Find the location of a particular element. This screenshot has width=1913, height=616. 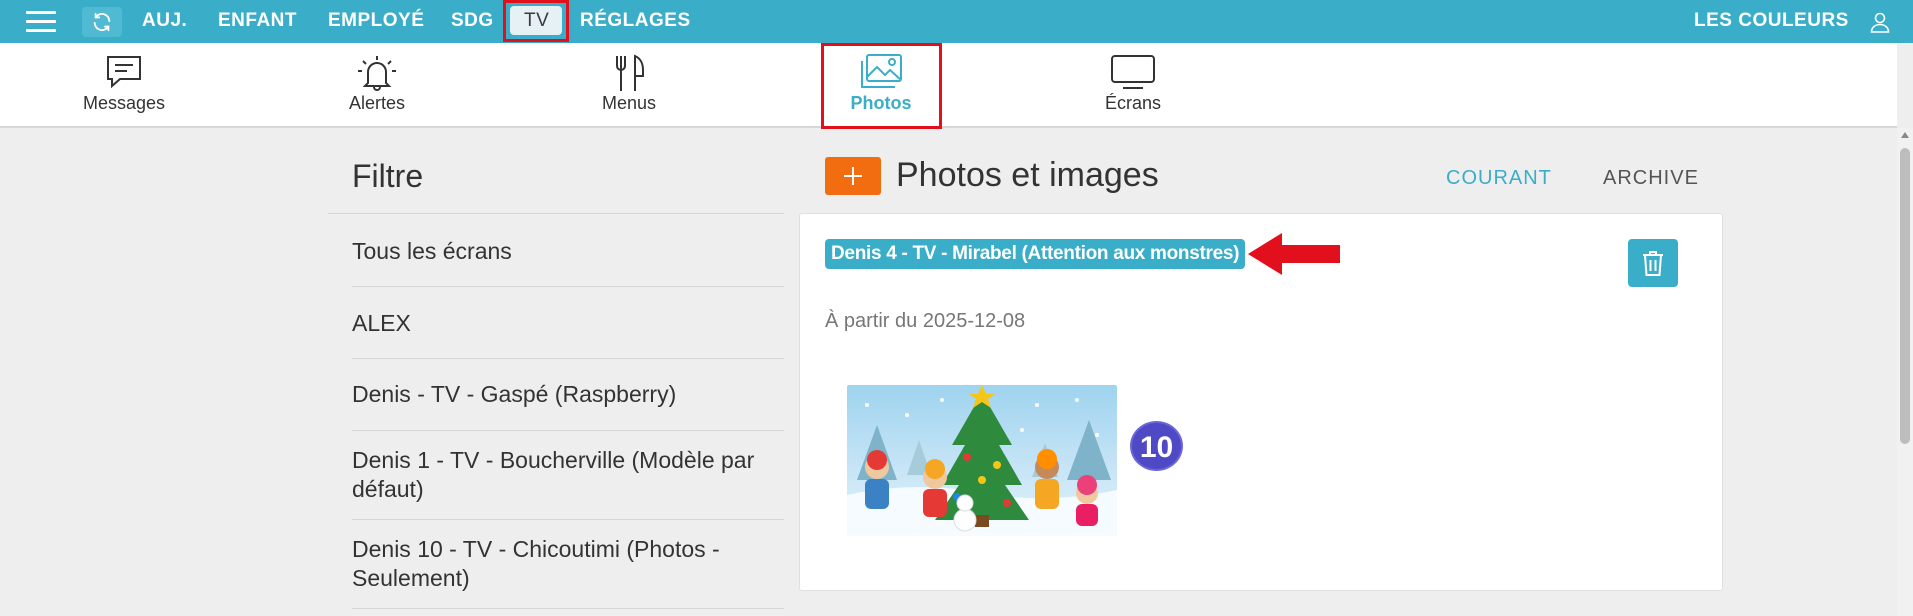

nav-settings: RÉGLAGES is located at coordinates (635, 21).